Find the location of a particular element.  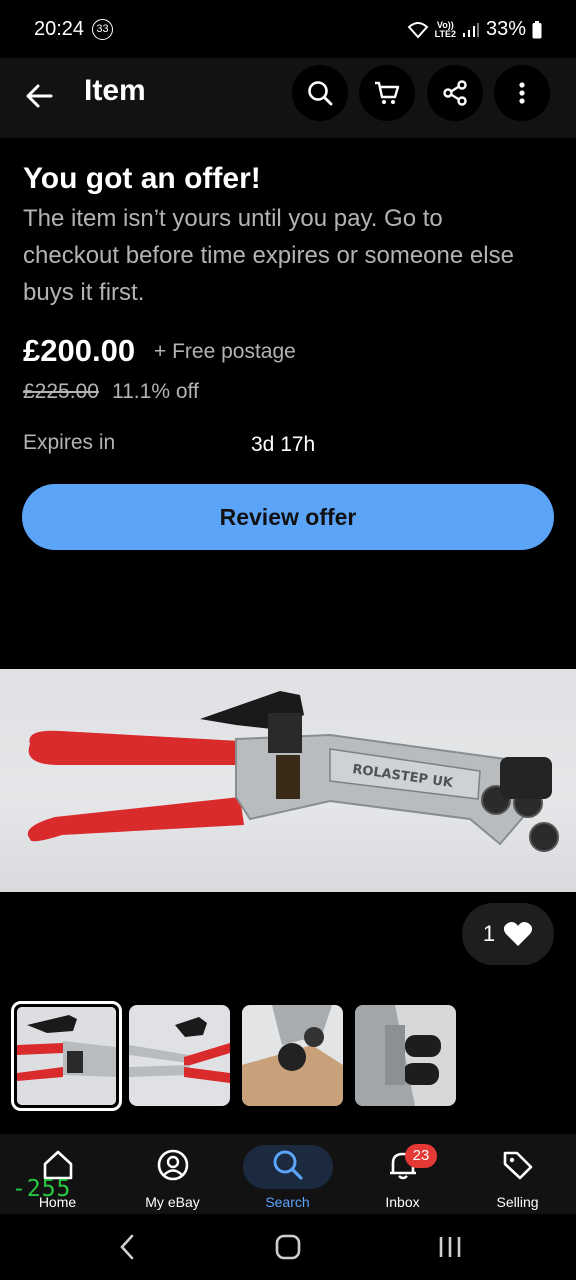

expires-value: 3d 17h is located at coordinates (283, 444).